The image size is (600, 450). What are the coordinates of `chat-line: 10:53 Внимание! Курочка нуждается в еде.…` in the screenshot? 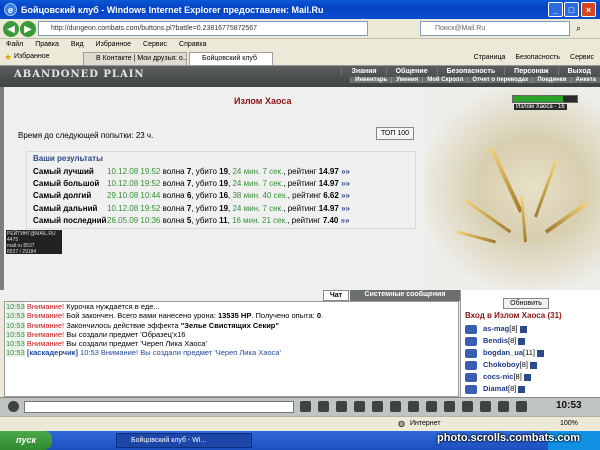 It's located at (231, 306).